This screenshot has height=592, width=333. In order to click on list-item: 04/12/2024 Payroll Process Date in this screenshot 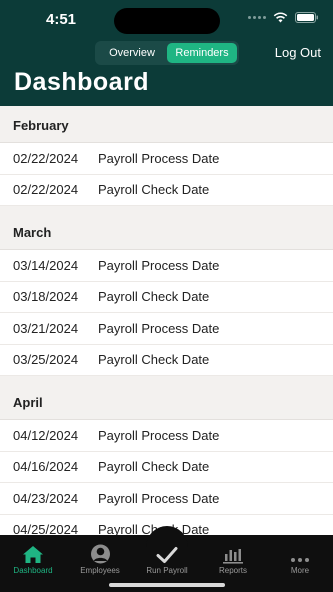, I will do `click(166, 436)`.